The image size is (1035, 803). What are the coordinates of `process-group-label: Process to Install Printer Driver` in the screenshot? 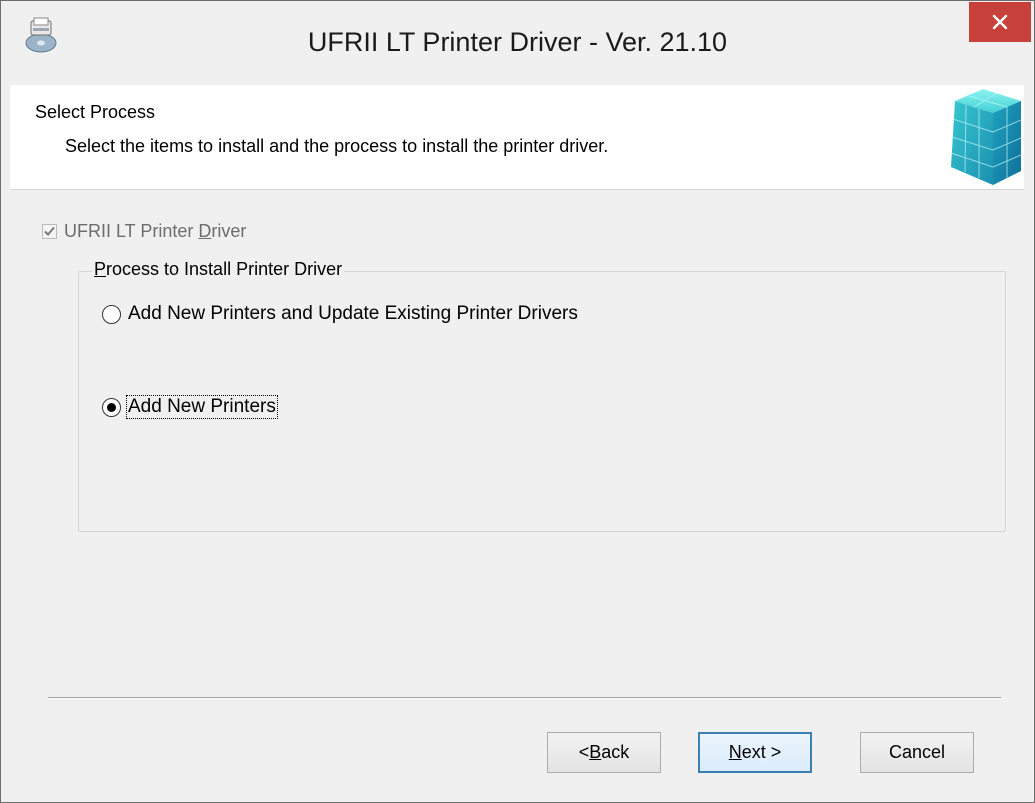 It's located at (218, 269).